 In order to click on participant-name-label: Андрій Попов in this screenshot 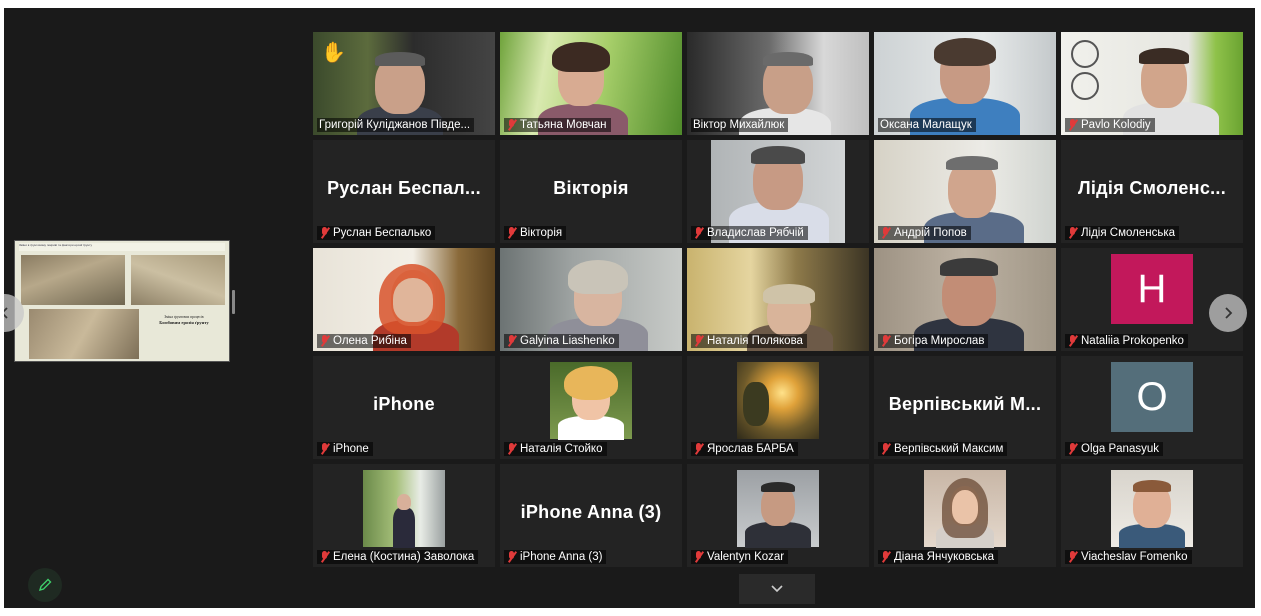, I will do `click(924, 233)`.